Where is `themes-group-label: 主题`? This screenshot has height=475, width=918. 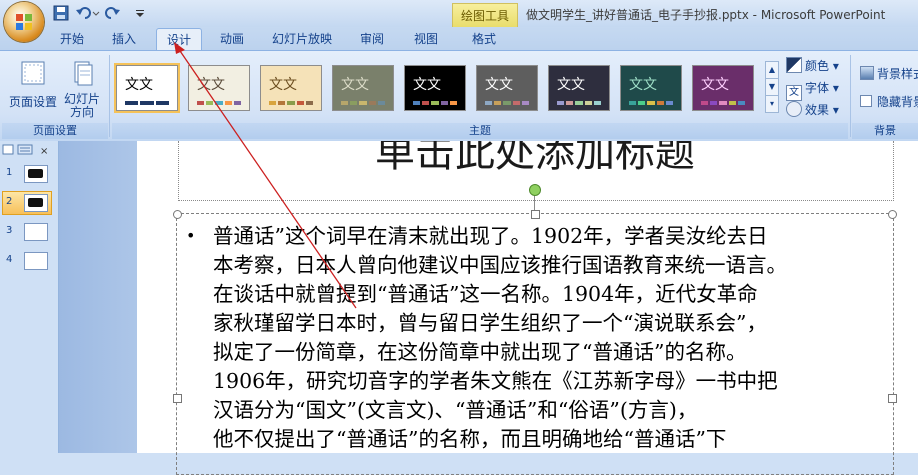 themes-group-label: 主题 is located at coordinates (480, 131).